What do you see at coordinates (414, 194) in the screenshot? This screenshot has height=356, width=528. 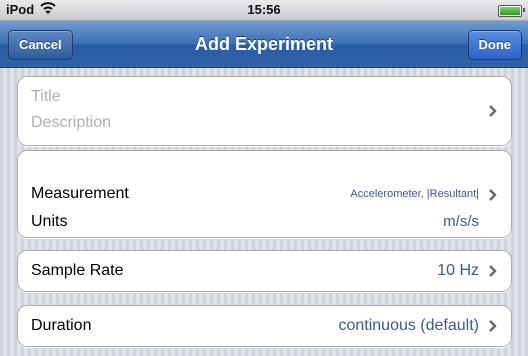 I see `measurement-value: Accelerometer, |Resultant|` at bounding box center [414, 194].